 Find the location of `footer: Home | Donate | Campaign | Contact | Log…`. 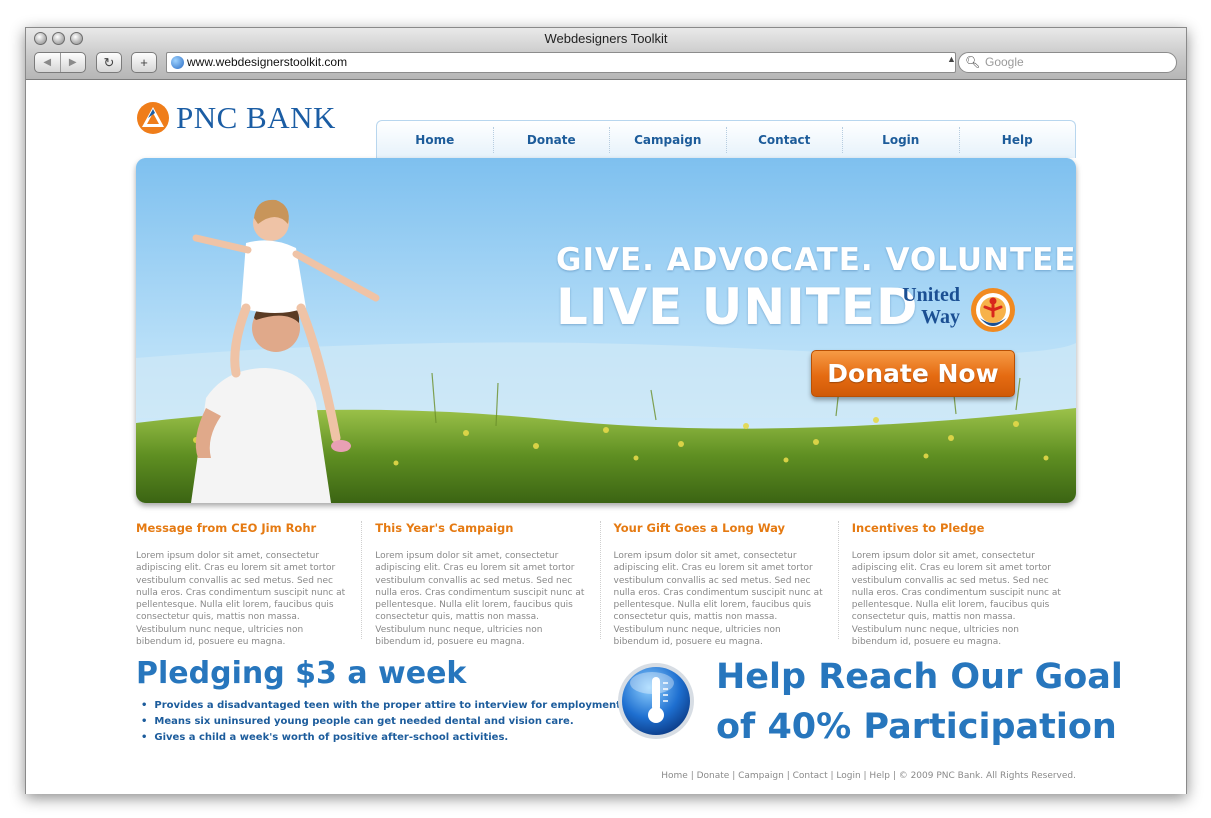

footer: Home | Donate | Campaign | Contact | Log… is located at coordinates (868, 776).